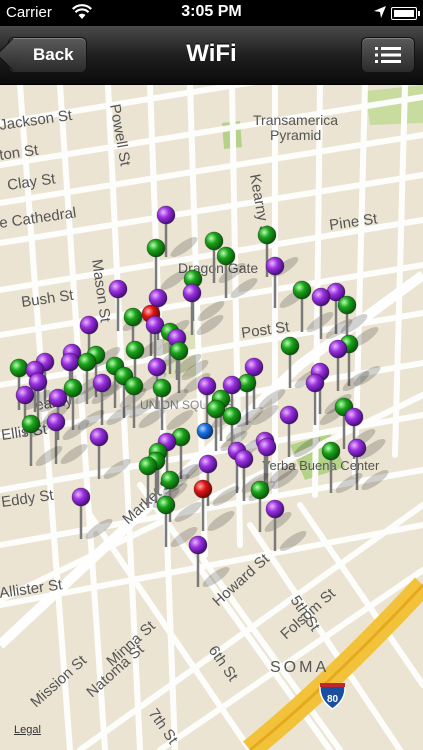  Describe the element at coordinates (299, 667) in the screenshot. I see `street-label-soma: SOMA` at that location.